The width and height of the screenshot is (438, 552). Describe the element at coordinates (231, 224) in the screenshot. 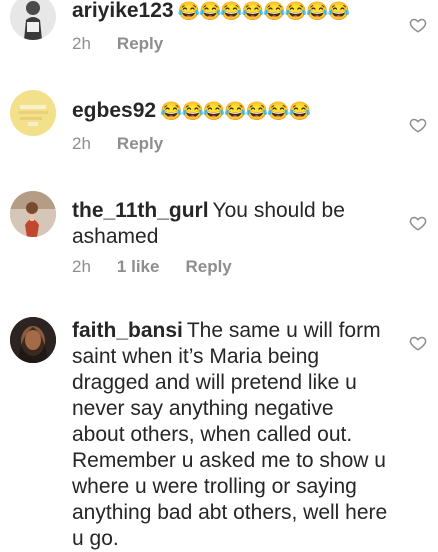

I see `comment-text: the_11th_gurl You should be ashamed` at that location.